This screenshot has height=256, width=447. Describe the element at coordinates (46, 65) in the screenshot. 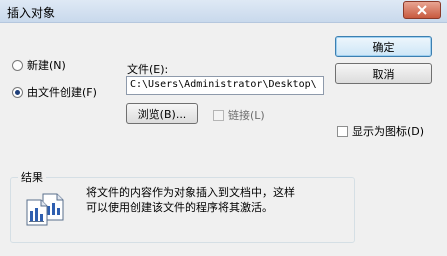

I see `create-new-label: 新建(N)` at that location.